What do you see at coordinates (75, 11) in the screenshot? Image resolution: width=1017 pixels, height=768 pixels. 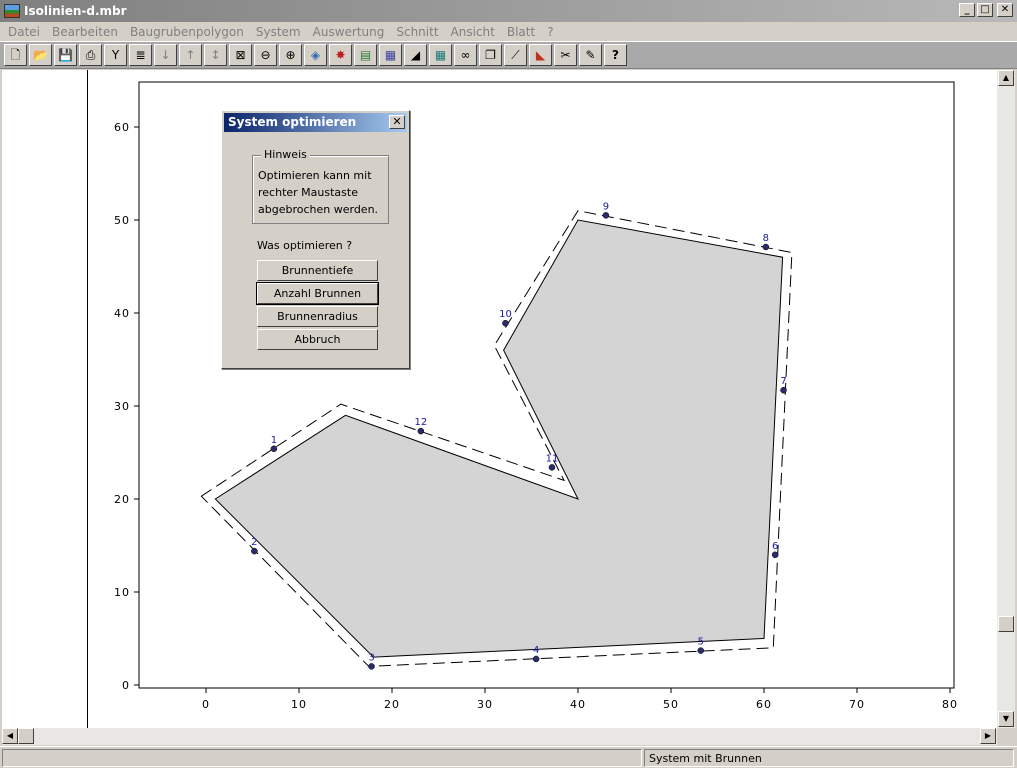 I see `window-title: Isolinien-d.mbr` at bounding box center [75, 11].